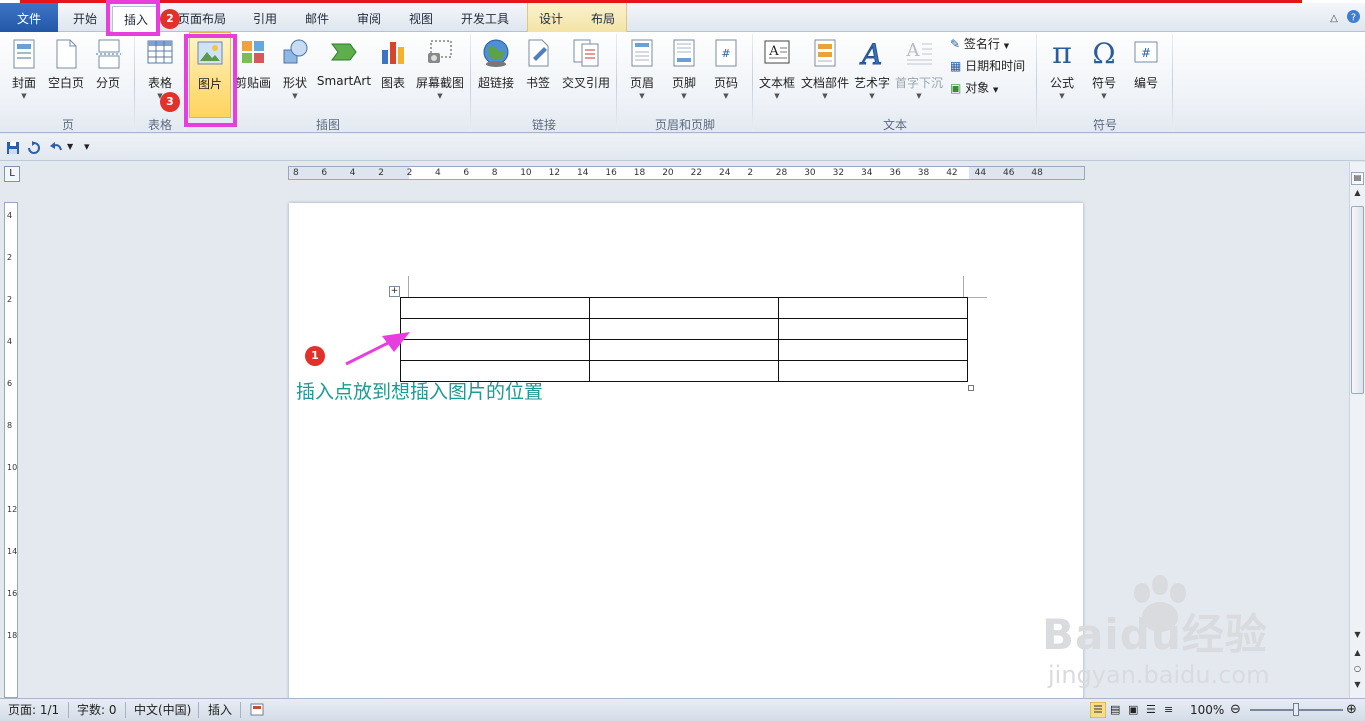  Describe the element at coordinates (253, 75) in the screenshot. I see `clip-art-button: 剪贴画` at that location.